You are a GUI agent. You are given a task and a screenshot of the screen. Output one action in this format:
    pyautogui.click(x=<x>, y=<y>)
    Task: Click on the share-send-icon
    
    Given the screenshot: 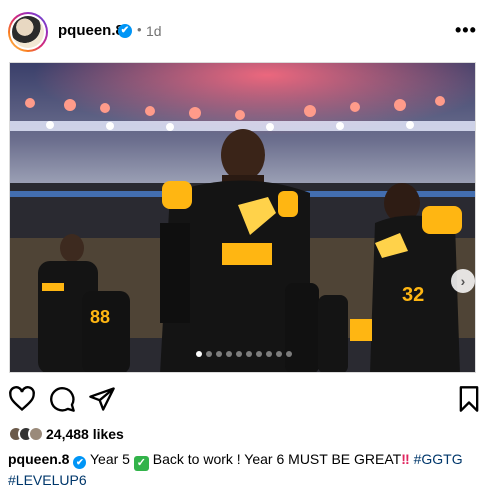 What is the action you would take?
    pyautogui.click(x=102, y=399)
    